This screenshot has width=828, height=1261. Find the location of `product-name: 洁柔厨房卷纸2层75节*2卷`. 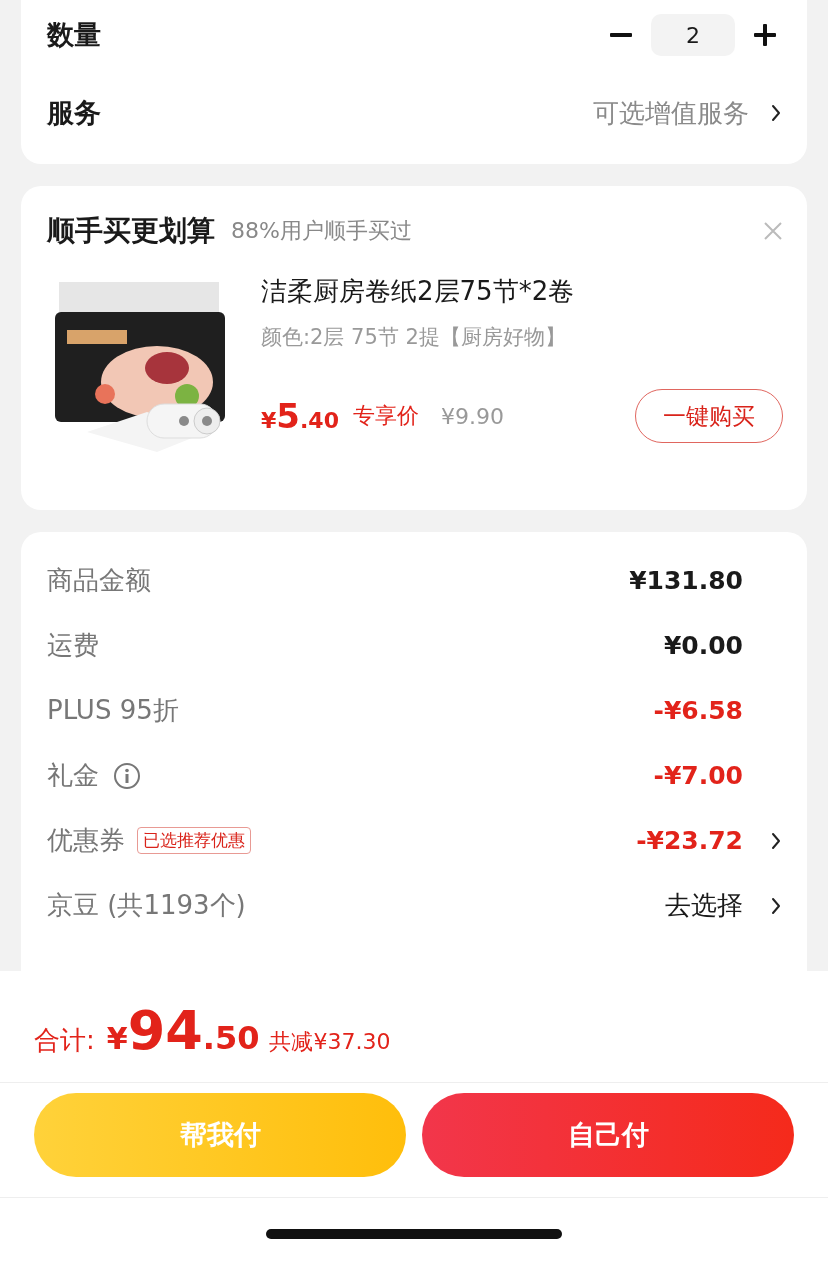

product-name: 洁柔厨房卷纸2层75节*2卷 is located at coordinates (522, 291).